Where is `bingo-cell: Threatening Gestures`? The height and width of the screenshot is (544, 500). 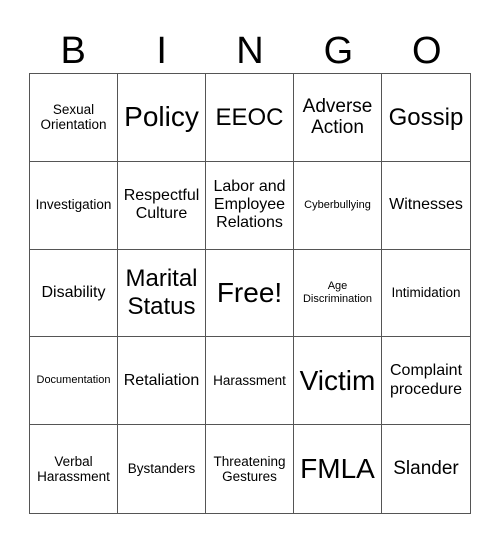 bingo-cell: Threatening Gestures is located at coordinates (250, 469).